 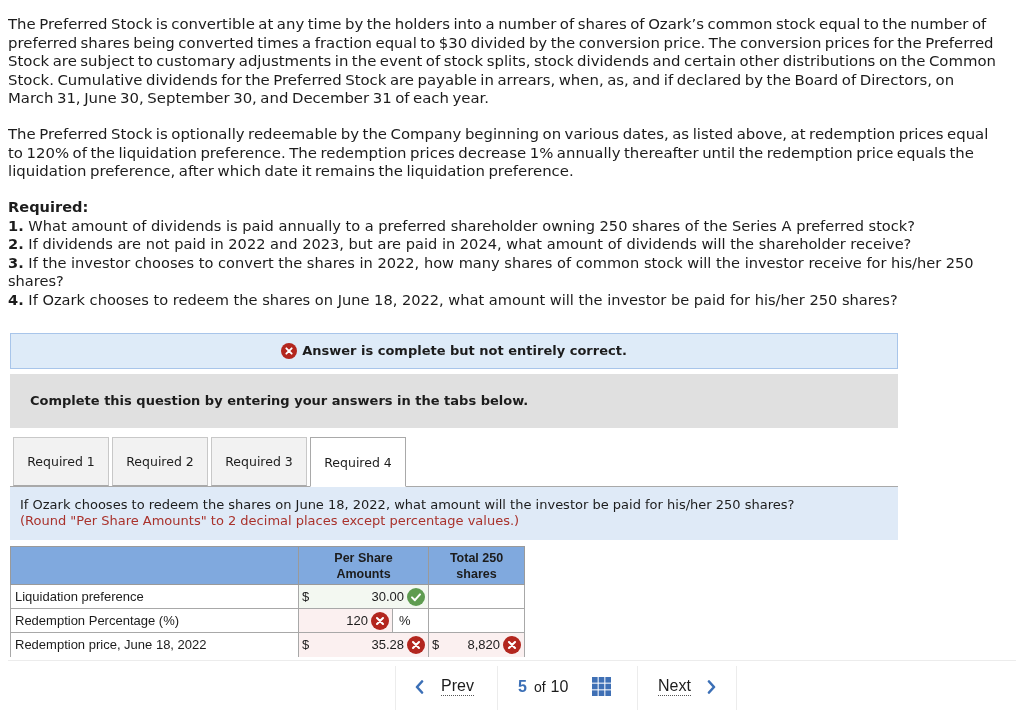 What do you see at coordinates (499, 153) in the screenshot?
I see `paragraph: The Preferred Stock is optionally redeemable by the Company beginning on various dates, as listed above, at redemption prices equal to 120% of the liquidation preference. The redemption prices decrease 1% annually thereafter until the redemption price equals the liquidation preference, after which date it remains the liquidation preference.` at bounding box center [499, 153].